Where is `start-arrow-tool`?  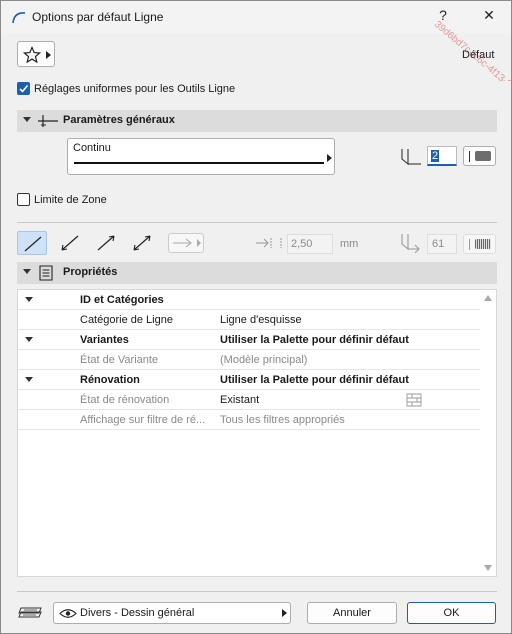 start-arrow-tool is located at coordinates (70, 243).